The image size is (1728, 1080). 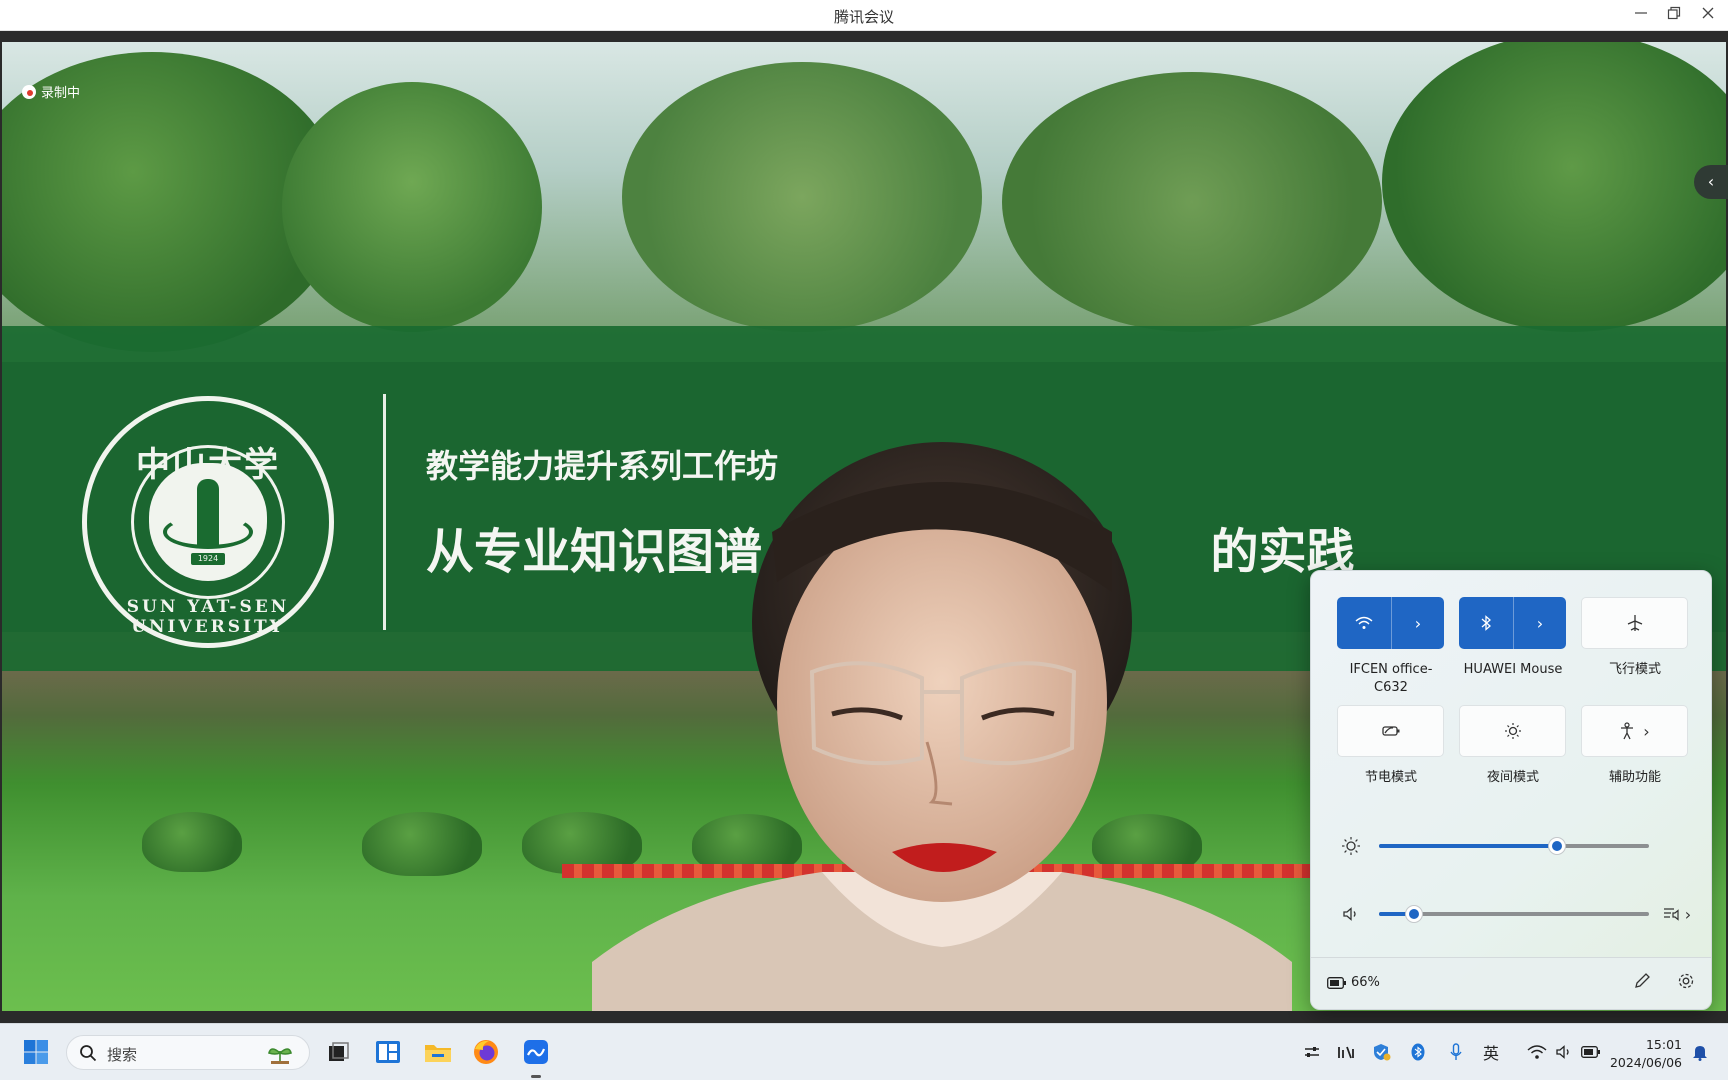 I want to click on battery-saver-label: 节电模式, so click(x=1390, y=777).